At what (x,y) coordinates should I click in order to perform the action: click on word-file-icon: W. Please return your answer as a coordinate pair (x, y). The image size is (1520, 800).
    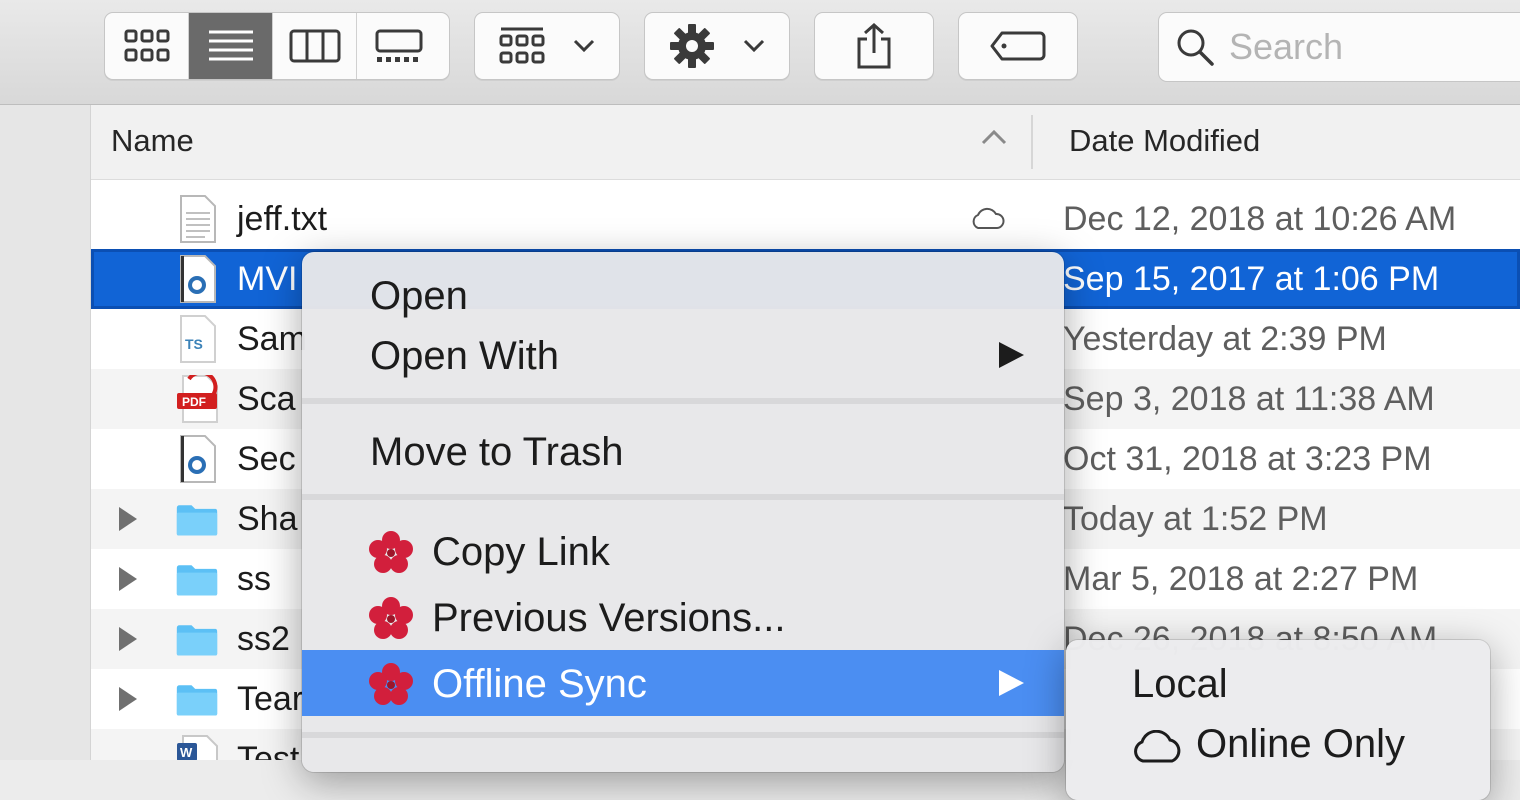
    Looking at the image, I should click on (197, 747).